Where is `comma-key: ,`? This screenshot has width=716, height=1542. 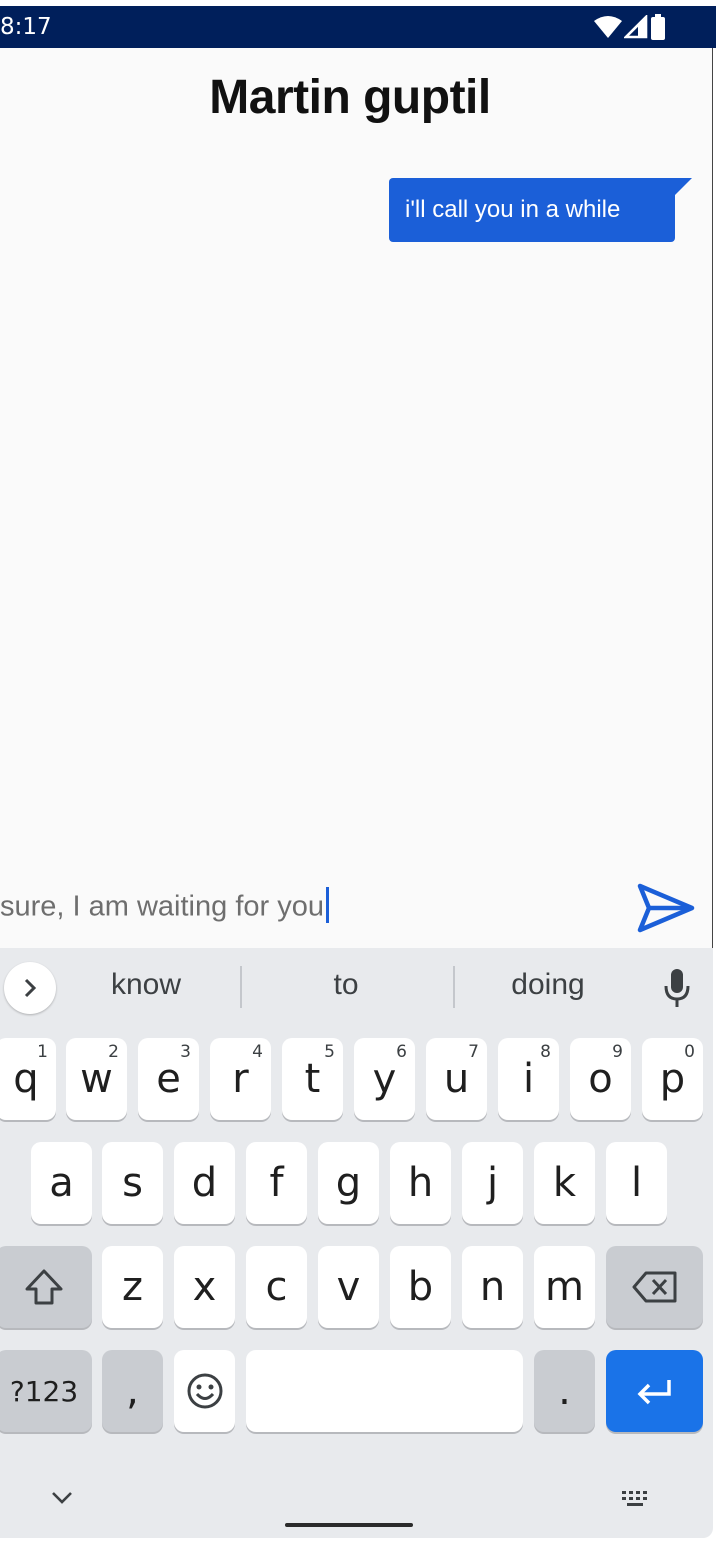 comma-key: , is located at coordinates (132, 1391).